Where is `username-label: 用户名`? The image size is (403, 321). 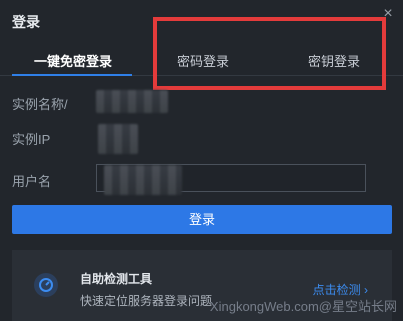 username-label: 用户名 is located at coordinates (32, 181).